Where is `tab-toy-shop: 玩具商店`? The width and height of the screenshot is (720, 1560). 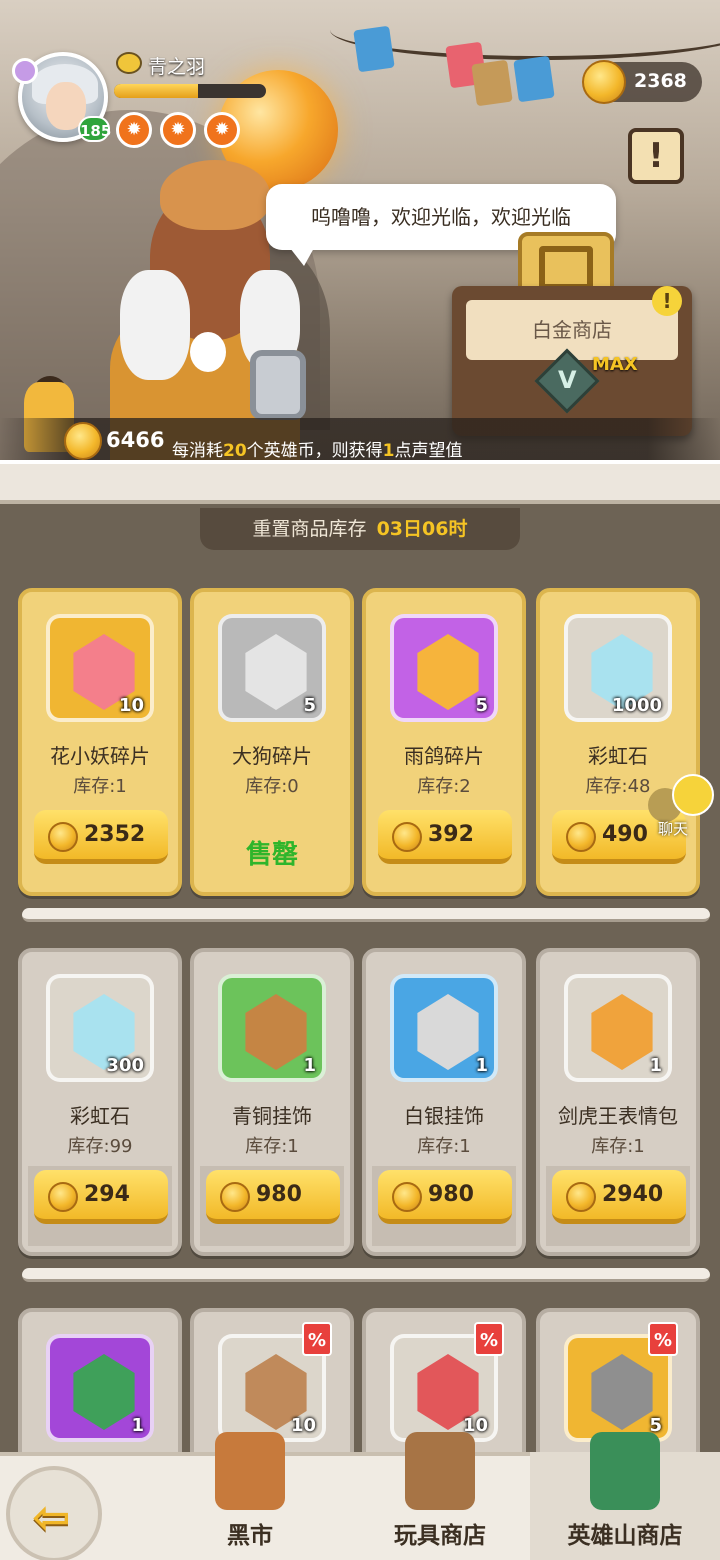 tab-toy-shop: 玩具商店 is located at coordinates (440, 1496).